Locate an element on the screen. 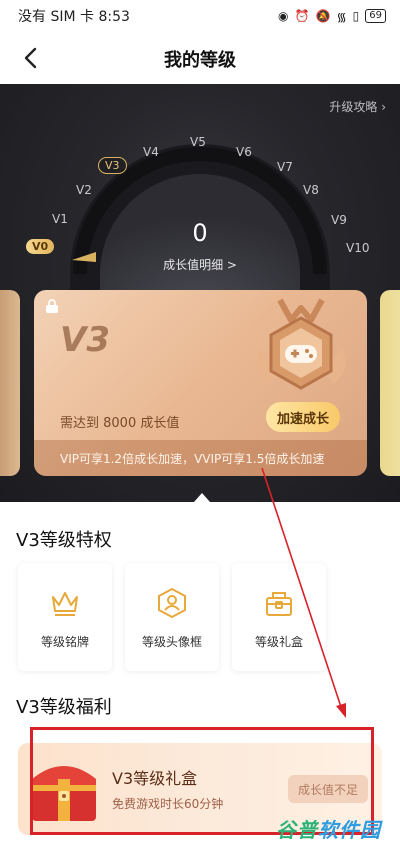 The height and width of the screenshot is (856, 400). requirement-text: 需达到 8000 成长值 is located at coordinates (120, 423).